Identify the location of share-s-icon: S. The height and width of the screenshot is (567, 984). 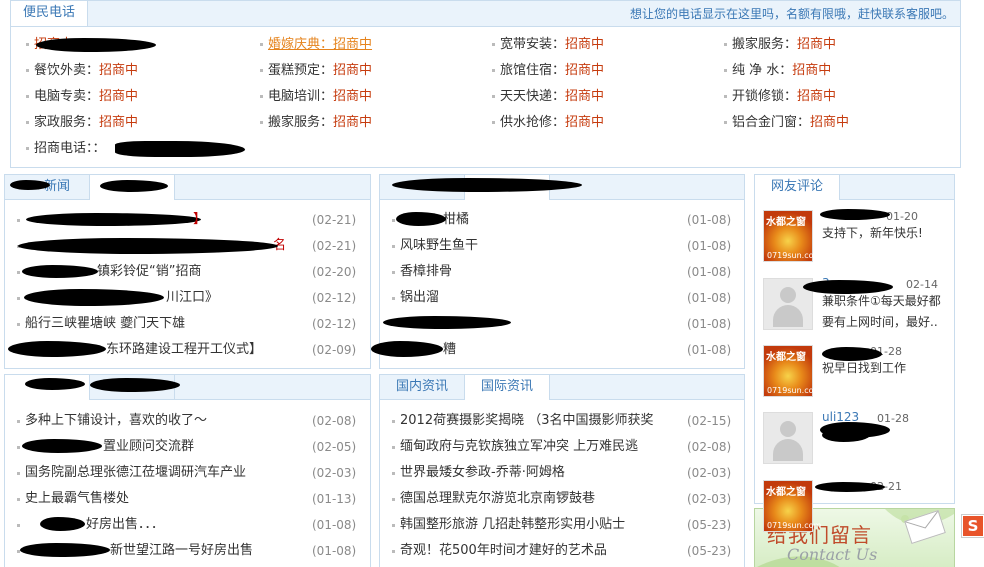
(972, 526).